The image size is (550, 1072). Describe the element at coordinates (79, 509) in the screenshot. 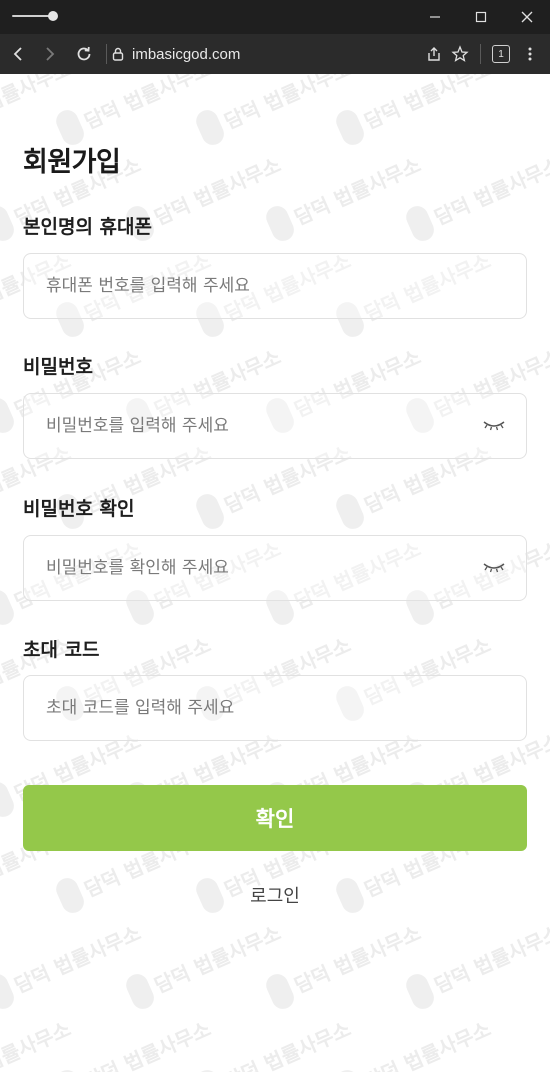

I see `password-confirm-label: 비밀번호 확인` at that location.